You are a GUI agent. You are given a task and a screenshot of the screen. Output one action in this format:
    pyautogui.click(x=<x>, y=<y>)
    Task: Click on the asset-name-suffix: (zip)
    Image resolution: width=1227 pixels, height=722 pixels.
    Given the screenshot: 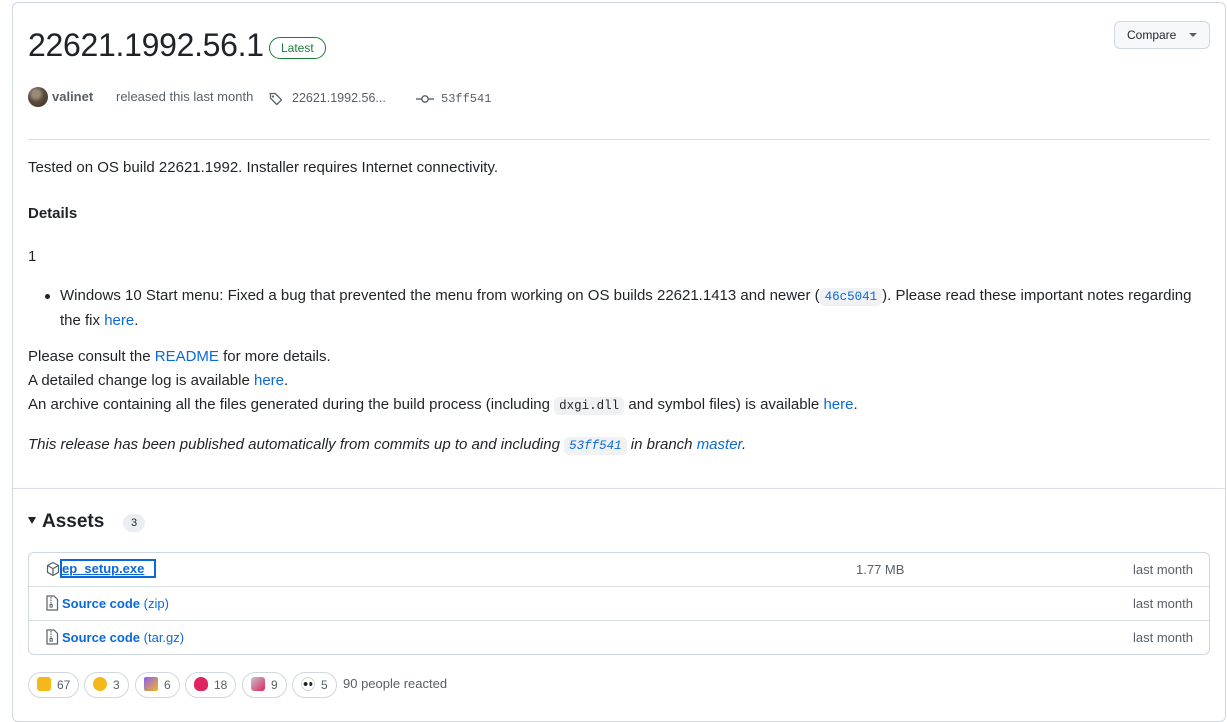 What is the action you would take?
    pyautogui.click(x=154, y=603)
    